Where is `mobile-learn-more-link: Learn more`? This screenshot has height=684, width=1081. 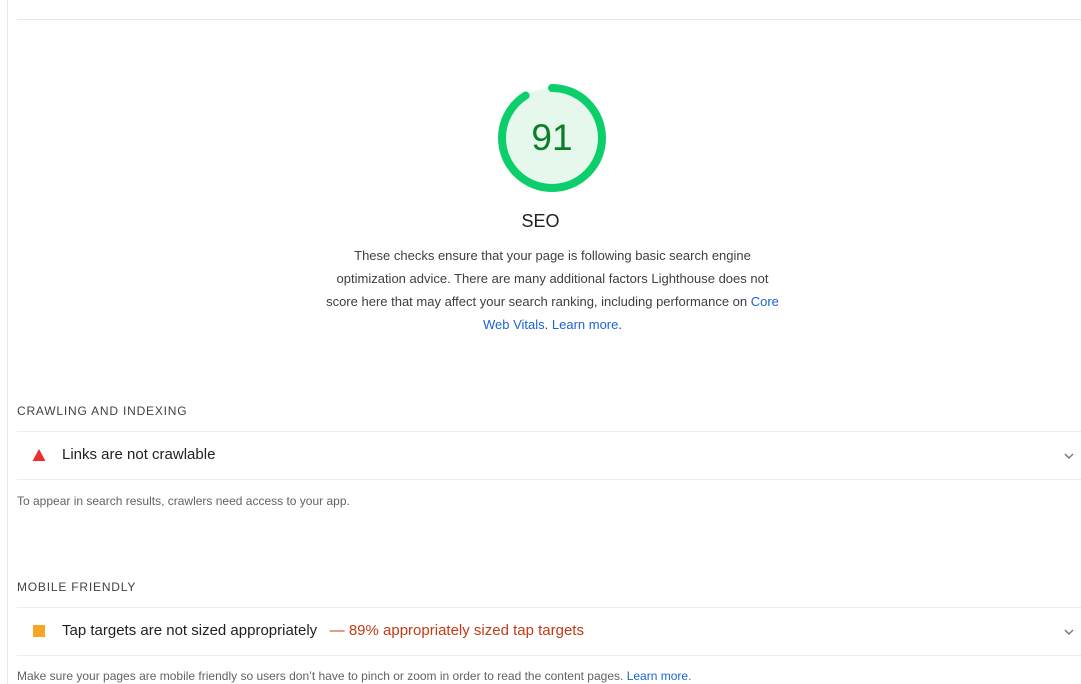
mobile-learn-more-link: Learn more is located at coordinates (657, 676).